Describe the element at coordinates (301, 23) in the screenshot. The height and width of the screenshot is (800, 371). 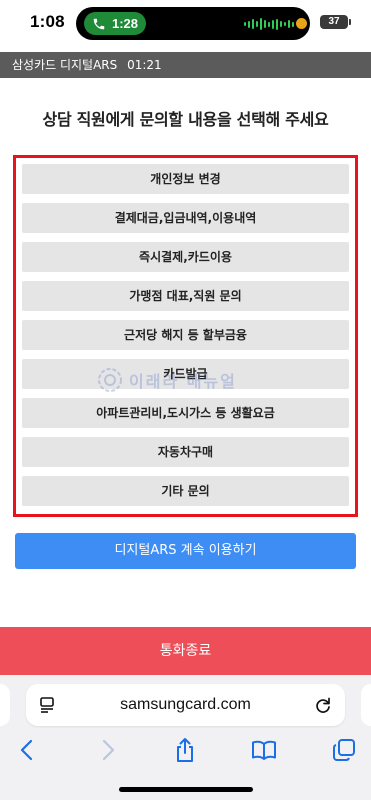
I see `recording-indicator-icon` at that location.